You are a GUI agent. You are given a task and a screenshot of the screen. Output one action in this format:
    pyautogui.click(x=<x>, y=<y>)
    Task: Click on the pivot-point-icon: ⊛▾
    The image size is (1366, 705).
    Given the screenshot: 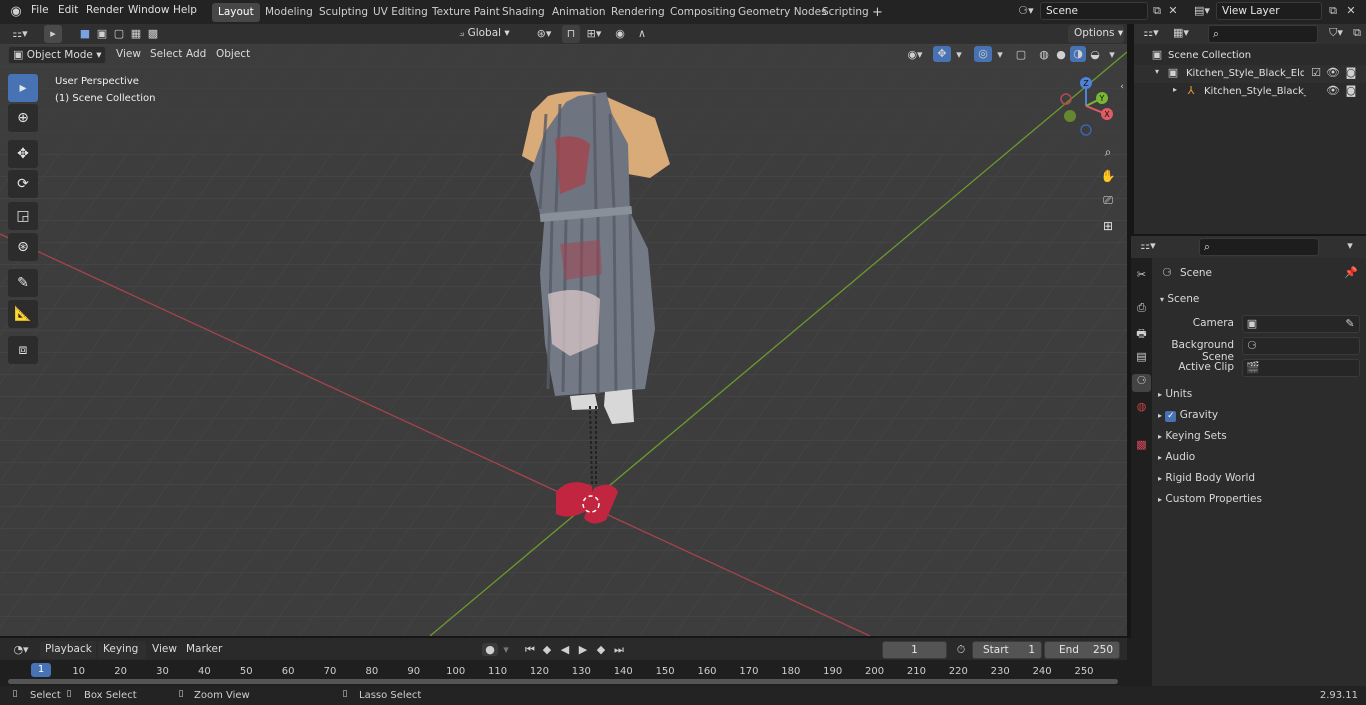 What is the action you would take?
    pyautogui.click(x=544, y=33)
    